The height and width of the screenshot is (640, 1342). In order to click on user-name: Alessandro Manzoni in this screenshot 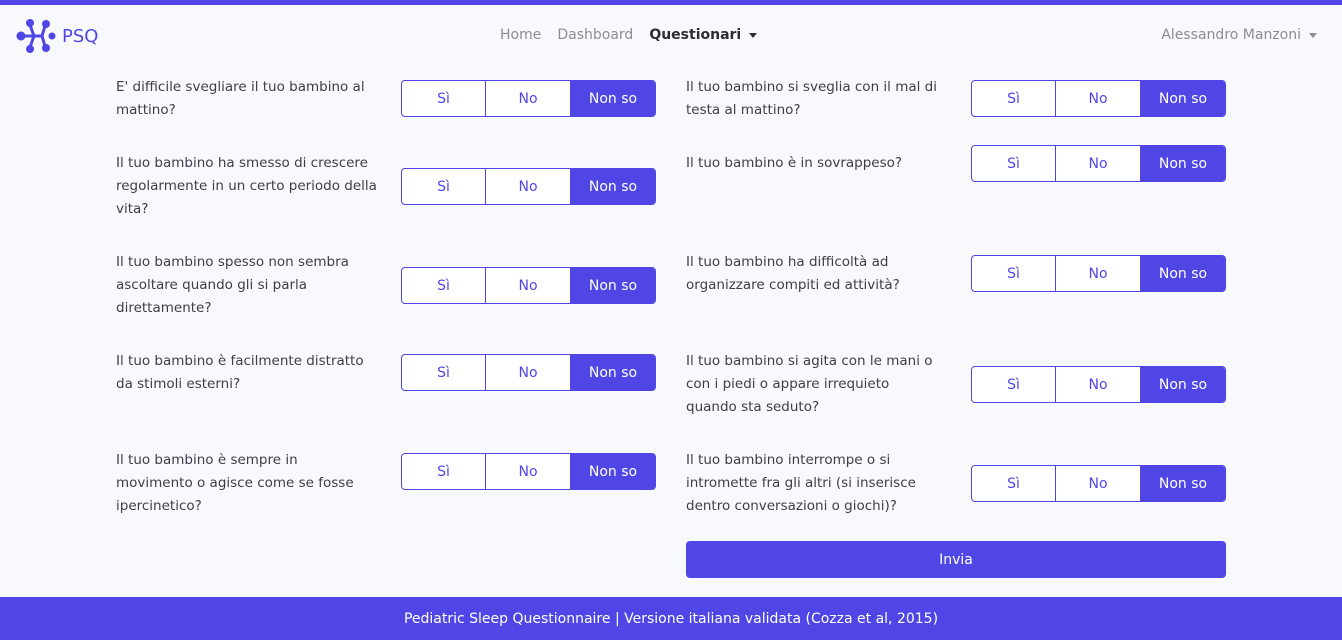, I will do `click(1231, 35)`.